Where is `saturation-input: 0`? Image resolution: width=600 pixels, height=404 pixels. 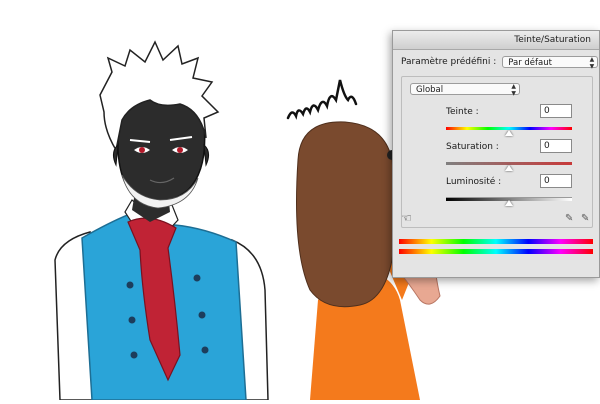
saturation-input: 0 is located at coordinates (556, 146).